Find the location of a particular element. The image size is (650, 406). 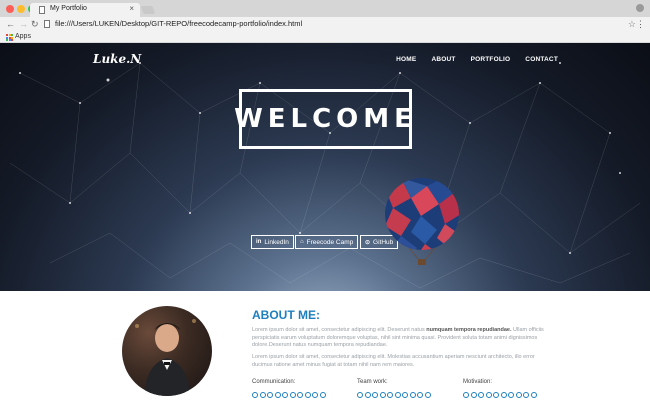

freecodecamp-label: Freecode Camp is located at coordinates (330, 242).